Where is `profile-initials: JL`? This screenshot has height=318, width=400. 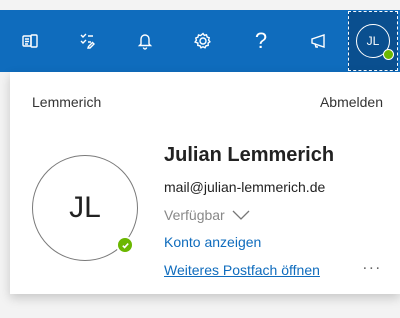
profile-initials: JL is located at coordinates (85, 207).